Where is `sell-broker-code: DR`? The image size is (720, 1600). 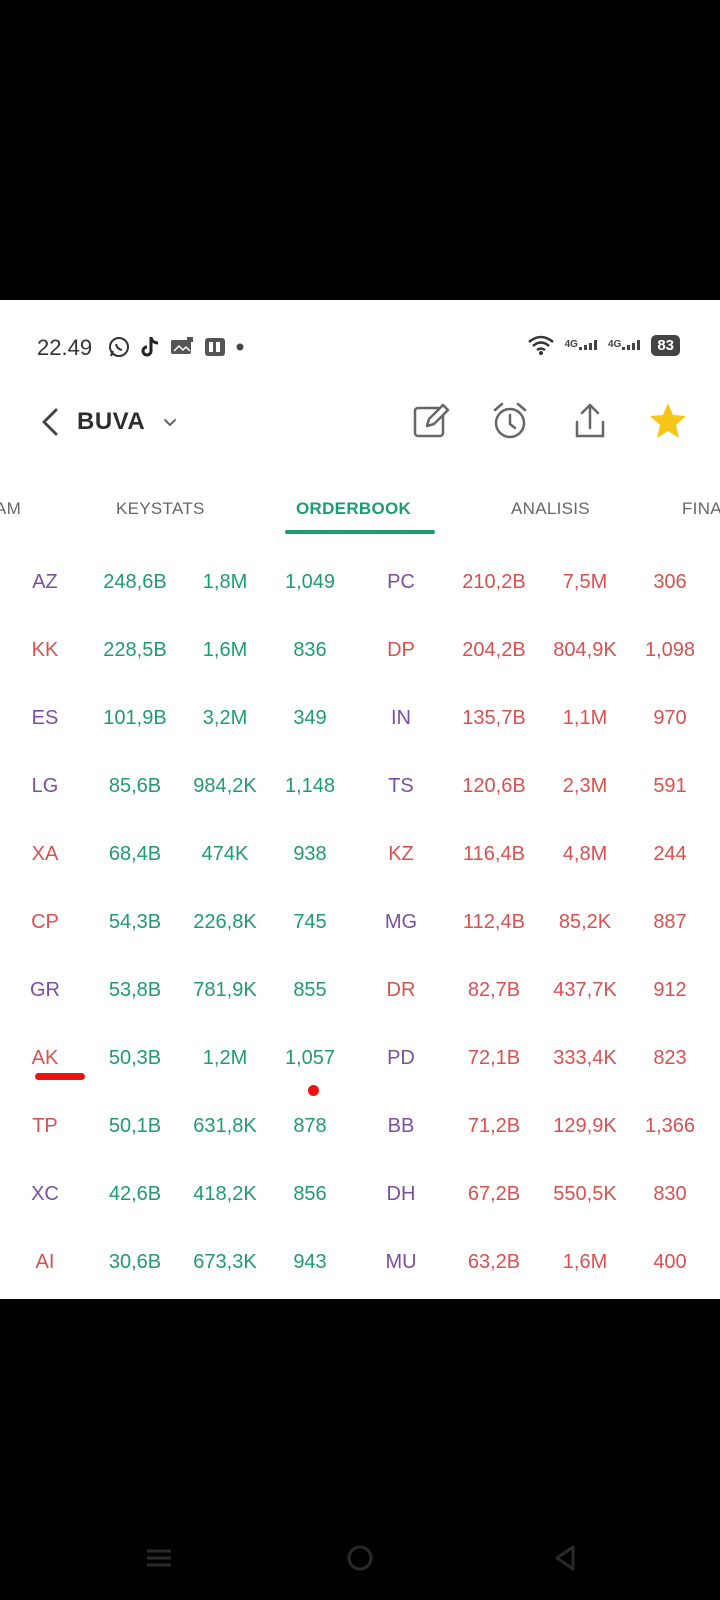
sell-broker-code: DR is located at coordinates (401, 990).